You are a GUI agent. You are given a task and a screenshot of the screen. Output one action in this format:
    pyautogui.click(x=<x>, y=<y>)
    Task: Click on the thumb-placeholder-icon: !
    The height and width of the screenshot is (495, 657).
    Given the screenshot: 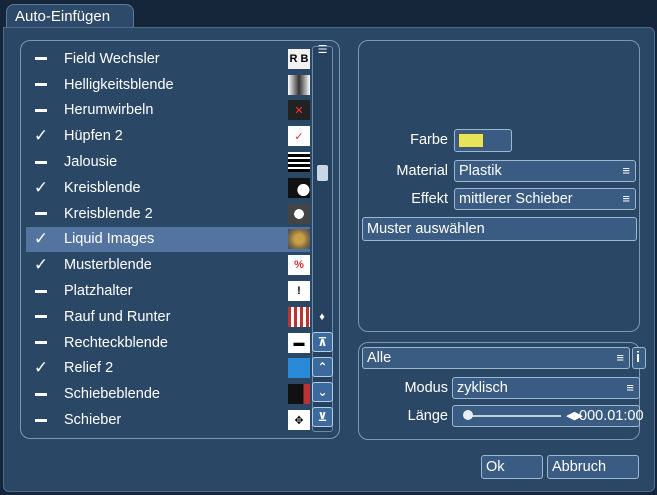 What is the action you would take?
    pyautogui.click(x=299, y=291)
    